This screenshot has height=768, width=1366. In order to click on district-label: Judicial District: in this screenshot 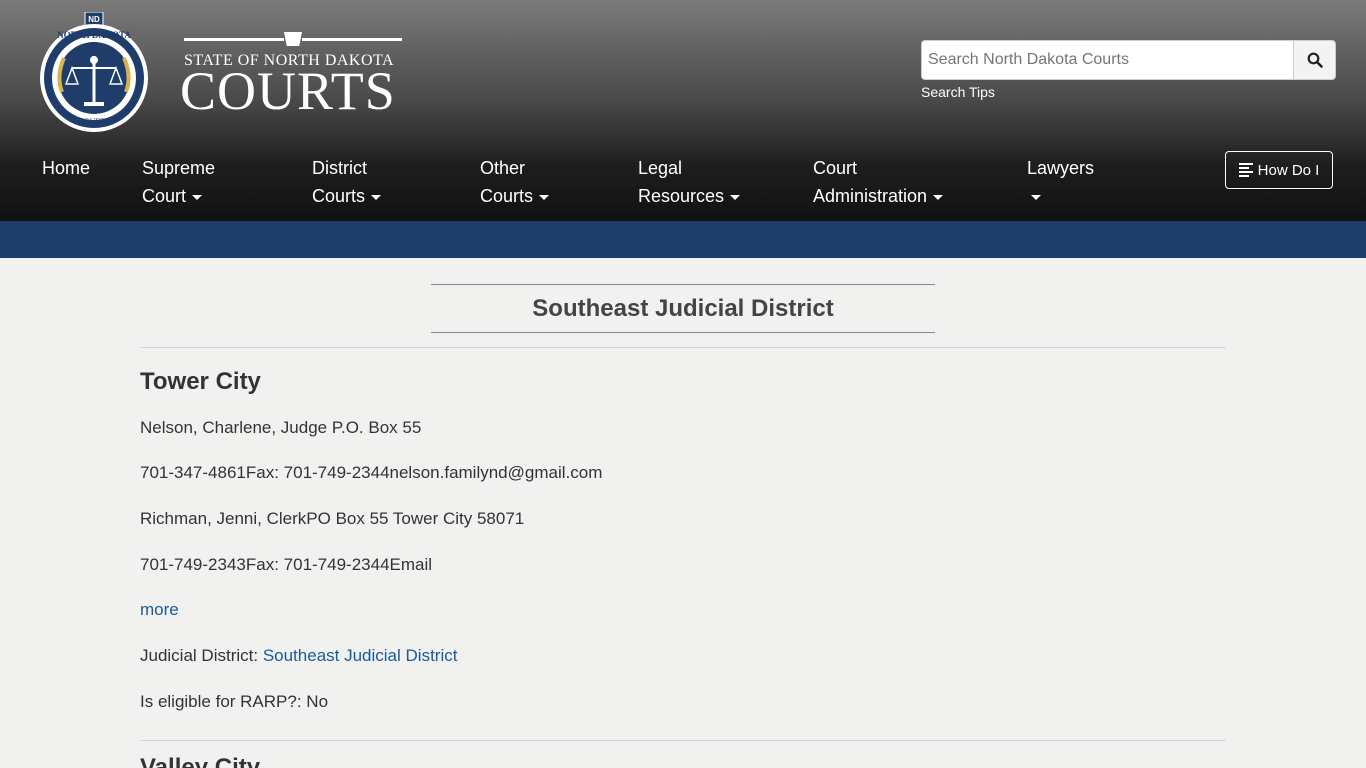, I will do `click(201, 655)`.